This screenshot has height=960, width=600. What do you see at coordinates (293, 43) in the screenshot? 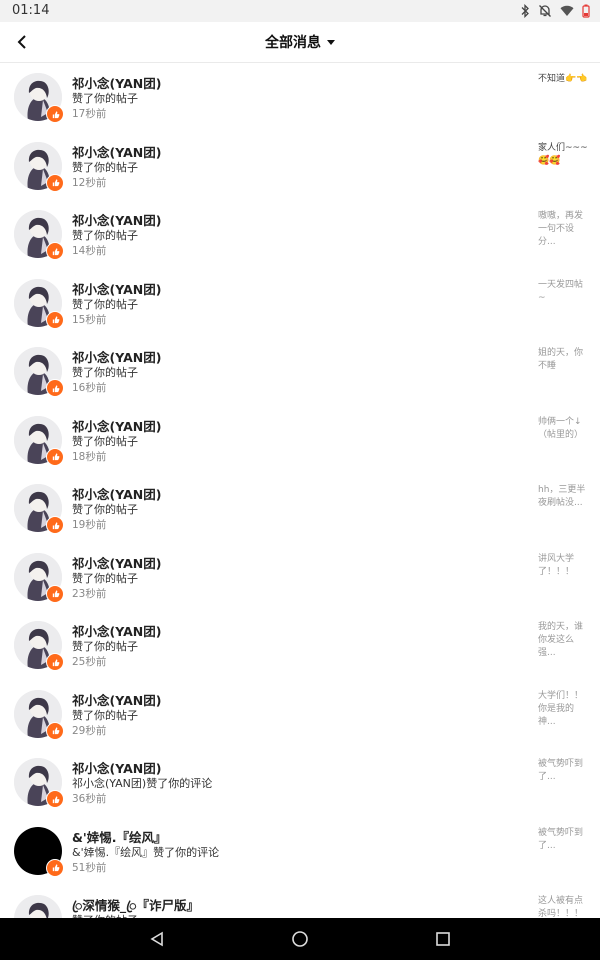
I see `page-title: 全部消息` at bounding box center [293, 43].